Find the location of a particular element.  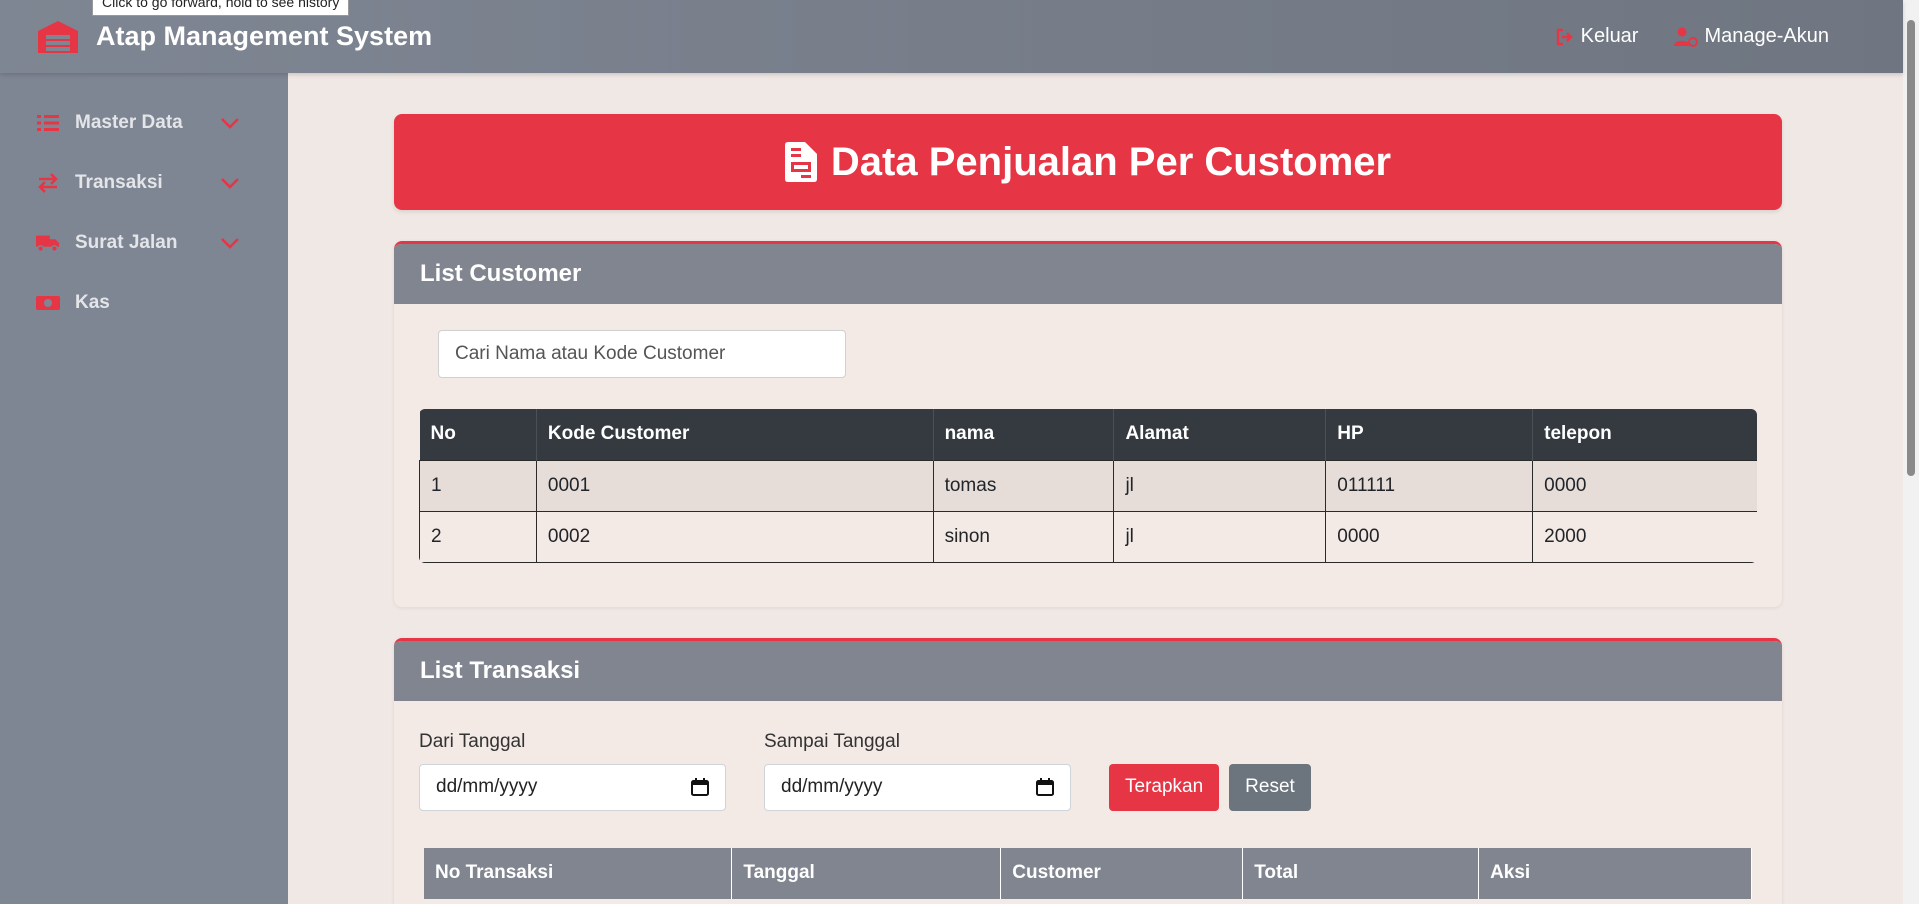

app-title: Atap Management System is located at coordinates (264, 36).